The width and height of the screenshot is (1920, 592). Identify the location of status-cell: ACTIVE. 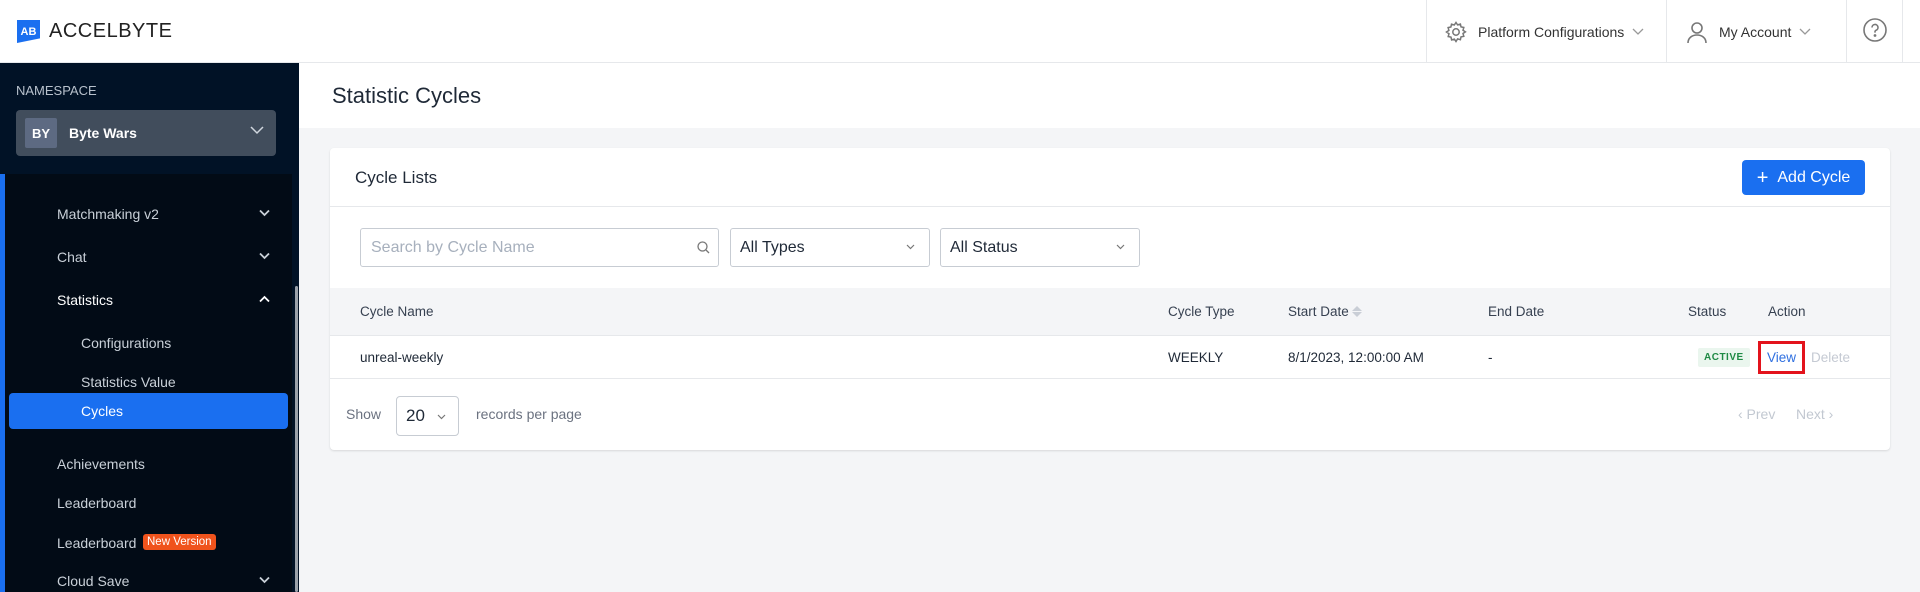
(1719, 357).